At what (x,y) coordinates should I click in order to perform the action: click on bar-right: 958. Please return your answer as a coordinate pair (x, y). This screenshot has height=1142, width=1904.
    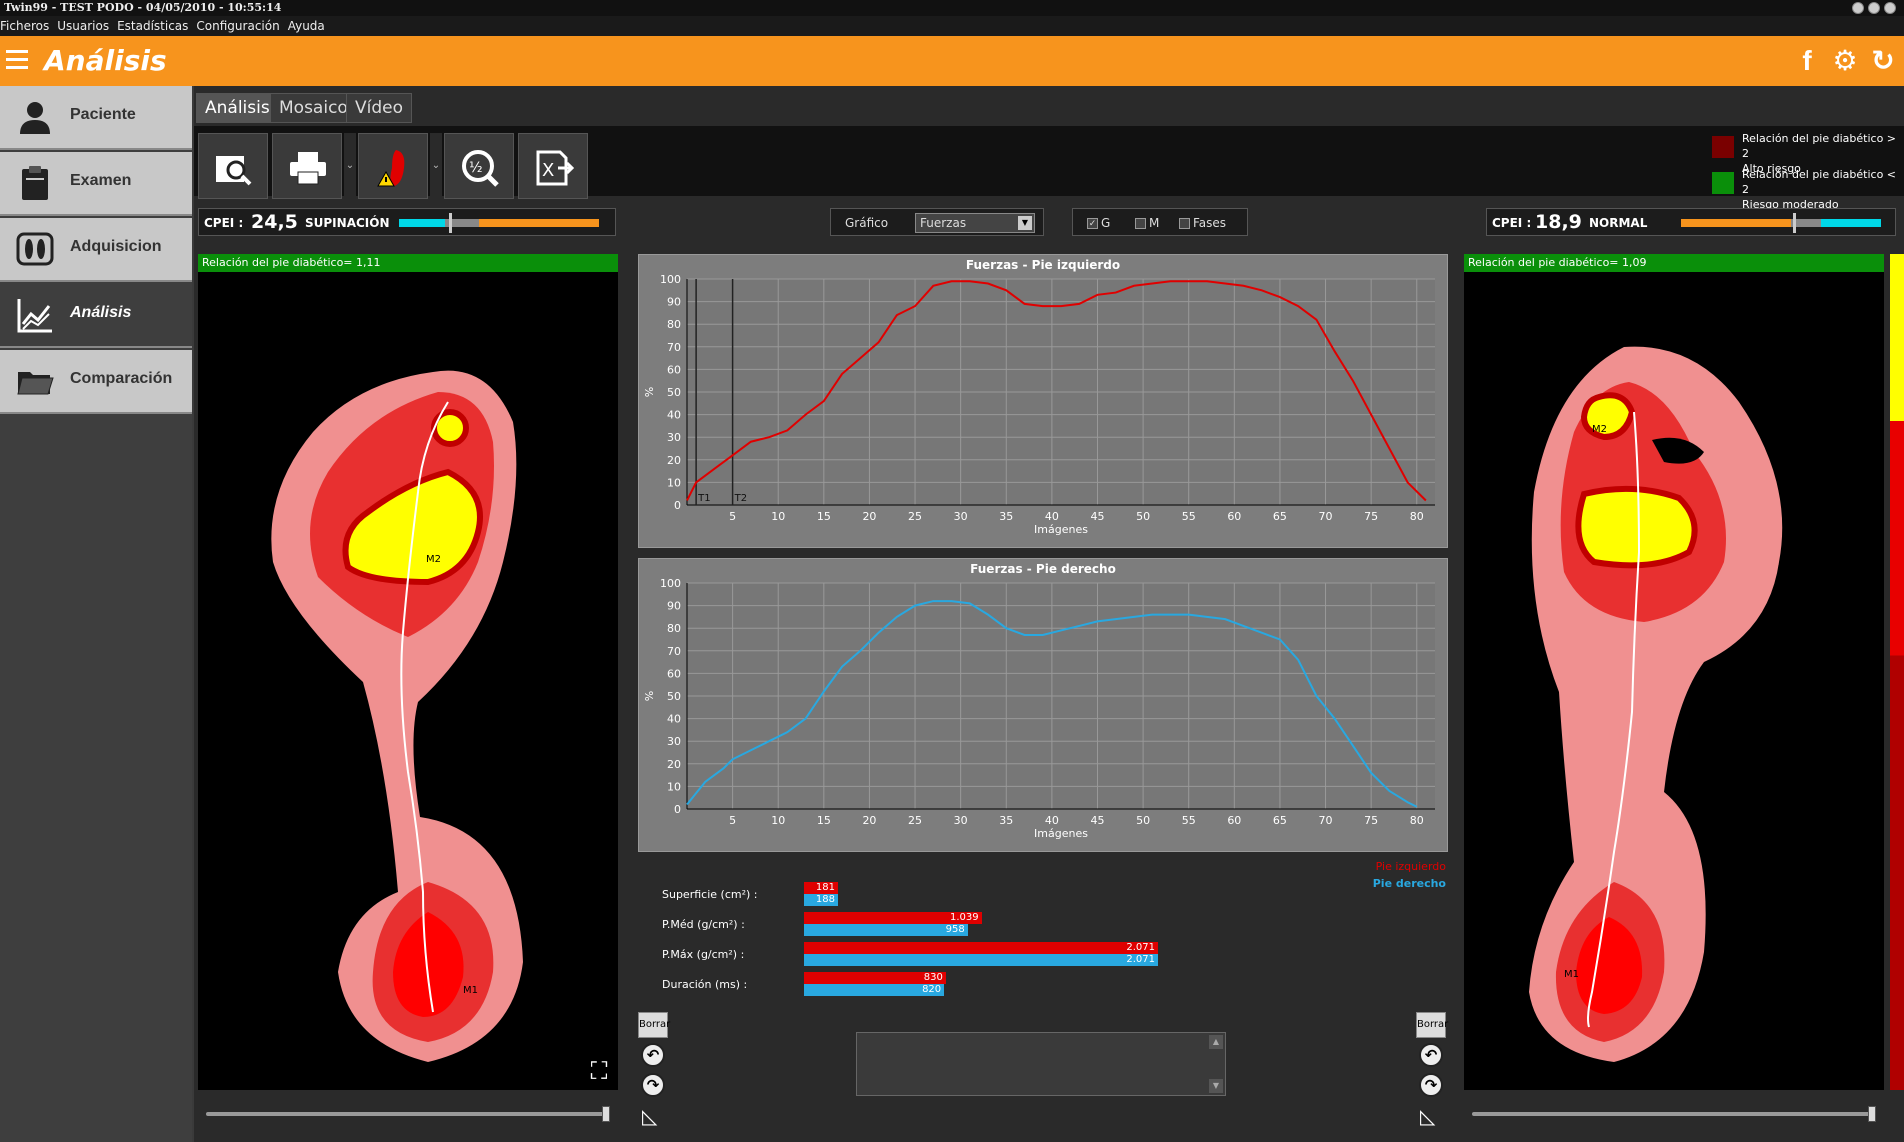
    Looking at the image, I should click on (886, 930).